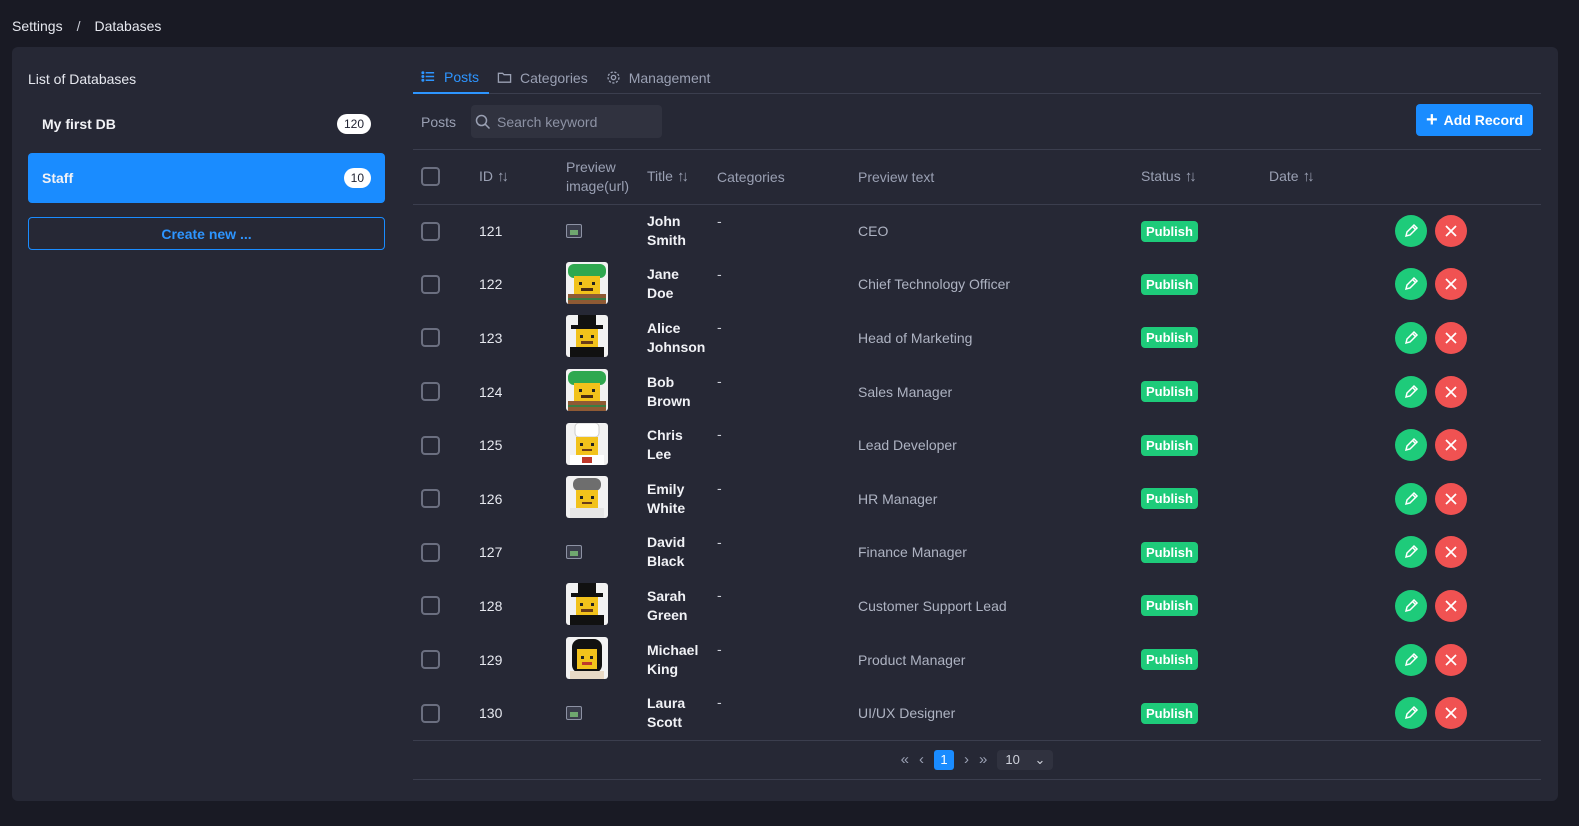 This screenshot has height=826, width=1579. What do you see at coordinates (666, 552) in the screenshot?
I see `row-title: David Black` at bounding box center [666, 552].